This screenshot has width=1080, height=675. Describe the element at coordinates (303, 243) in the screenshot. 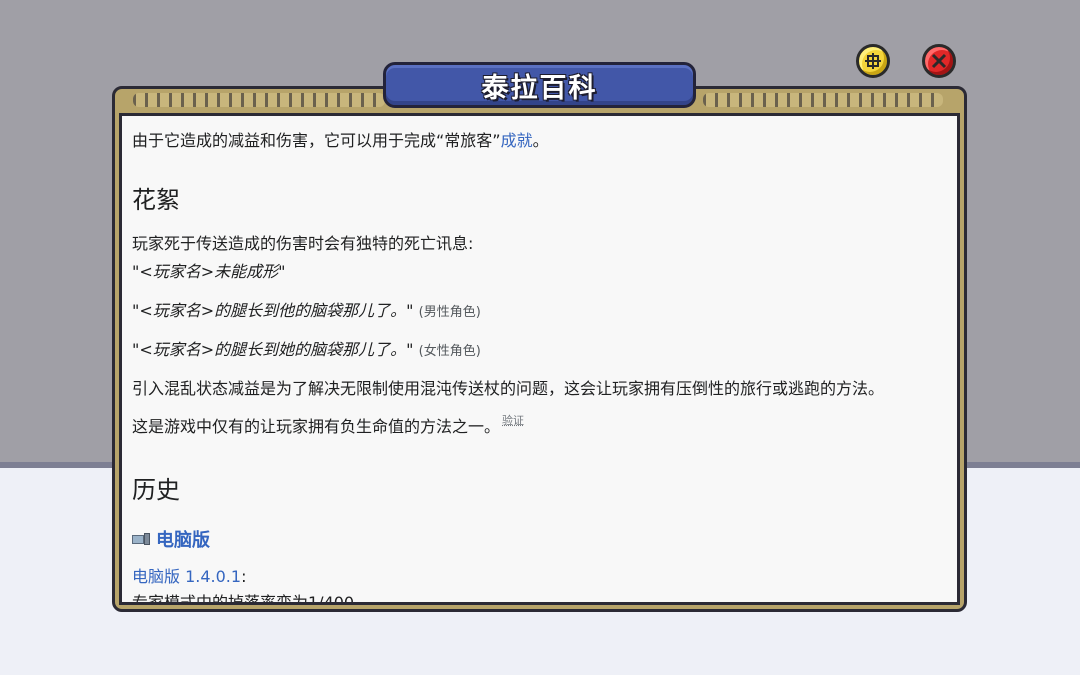

I see `trivia-line-1: 玩家死于传送造成的伤害时会有独特的死亡讯息:` at that location.